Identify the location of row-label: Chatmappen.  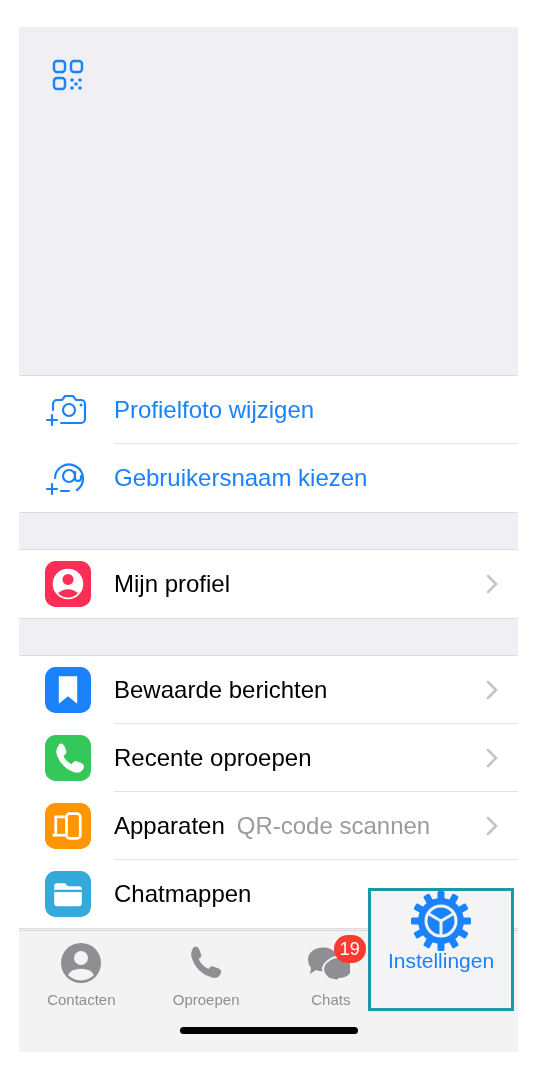
(183, 894).